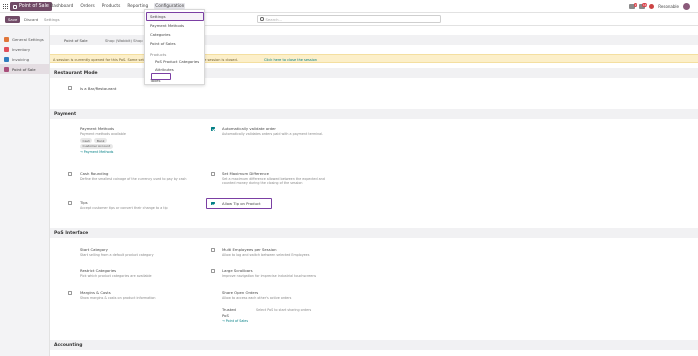  I want to click on company-icon, so click(652, 6).